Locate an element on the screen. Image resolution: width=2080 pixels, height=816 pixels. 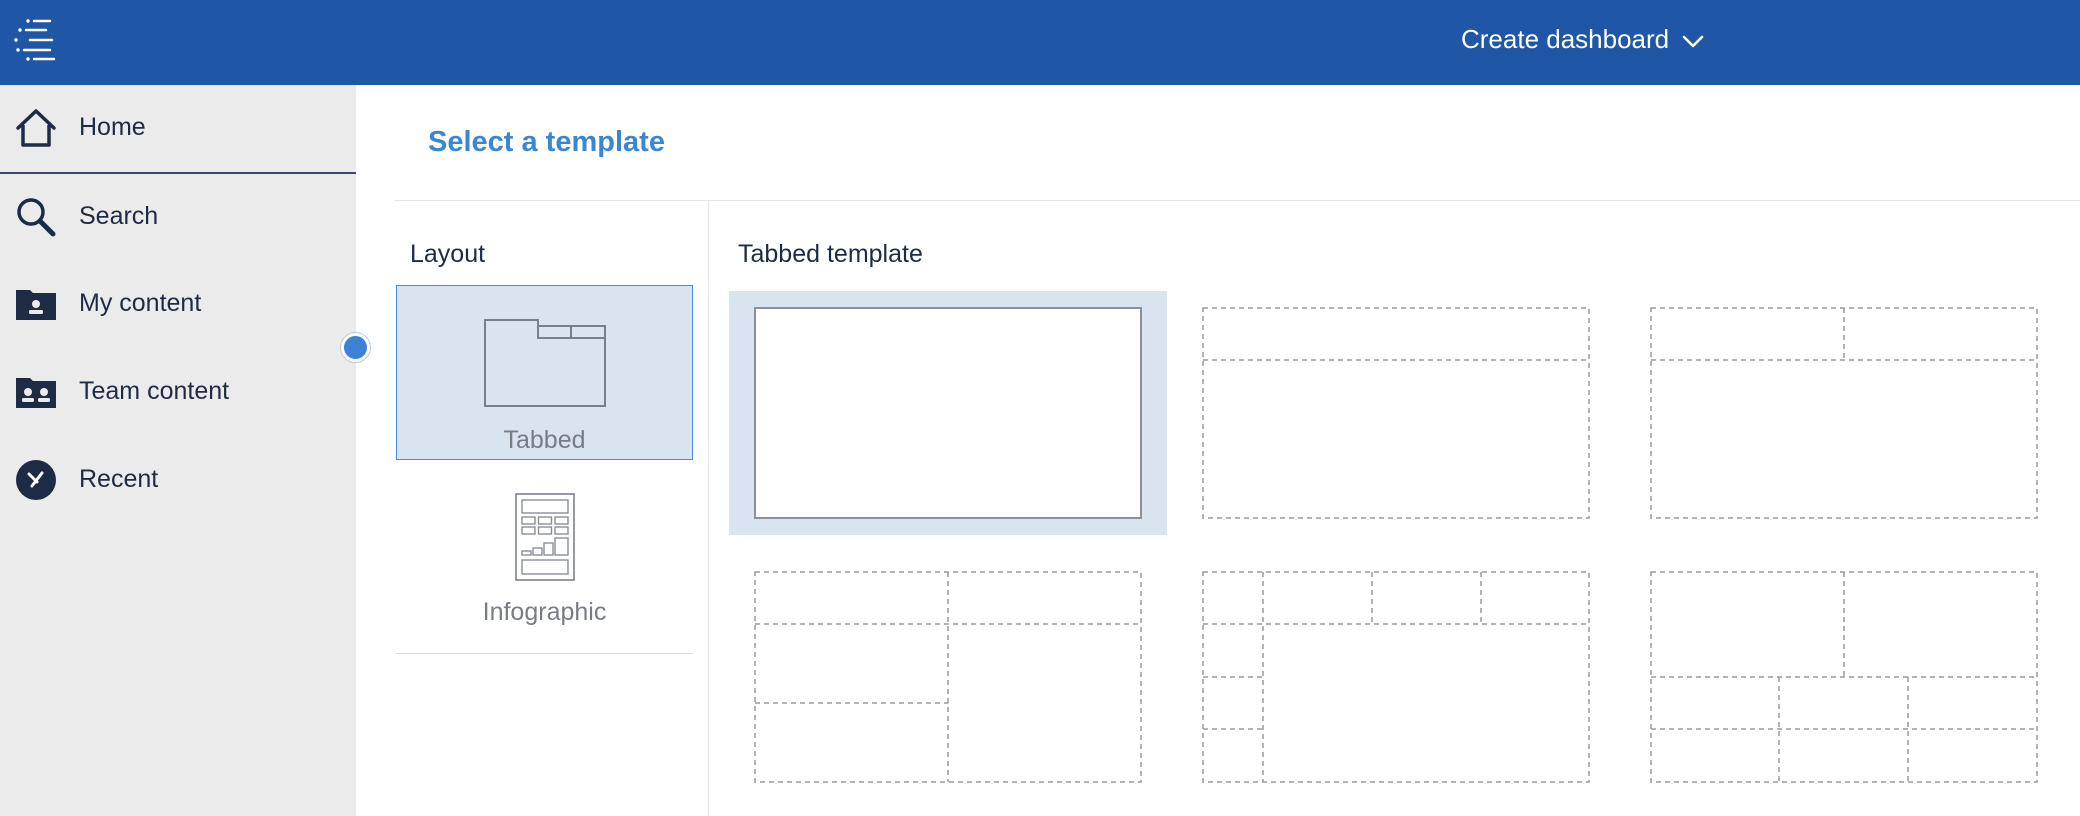
layout-option-tabbed: Tabbed is located at coordinates (544, 372).